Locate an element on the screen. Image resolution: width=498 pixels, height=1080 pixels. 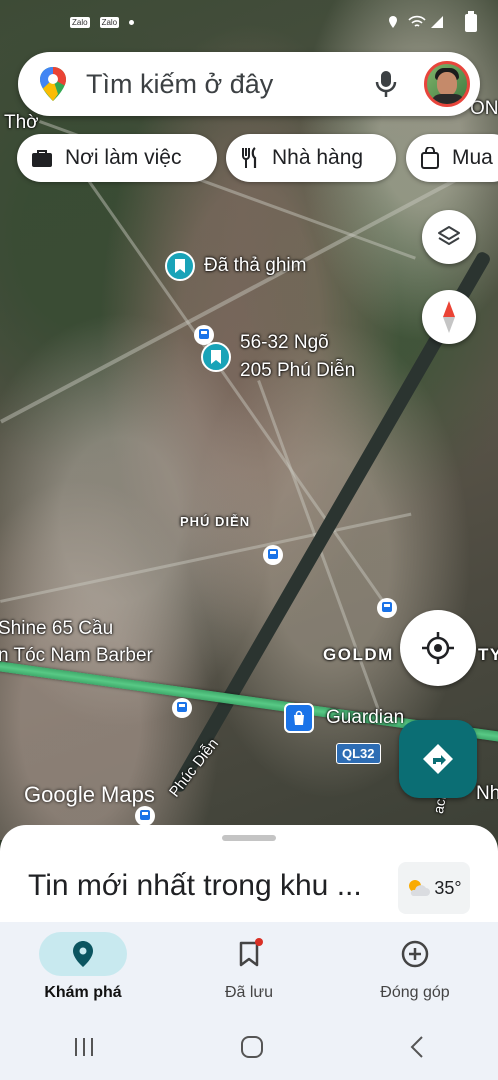
microphone-icon is located at coordinates (386, 84).